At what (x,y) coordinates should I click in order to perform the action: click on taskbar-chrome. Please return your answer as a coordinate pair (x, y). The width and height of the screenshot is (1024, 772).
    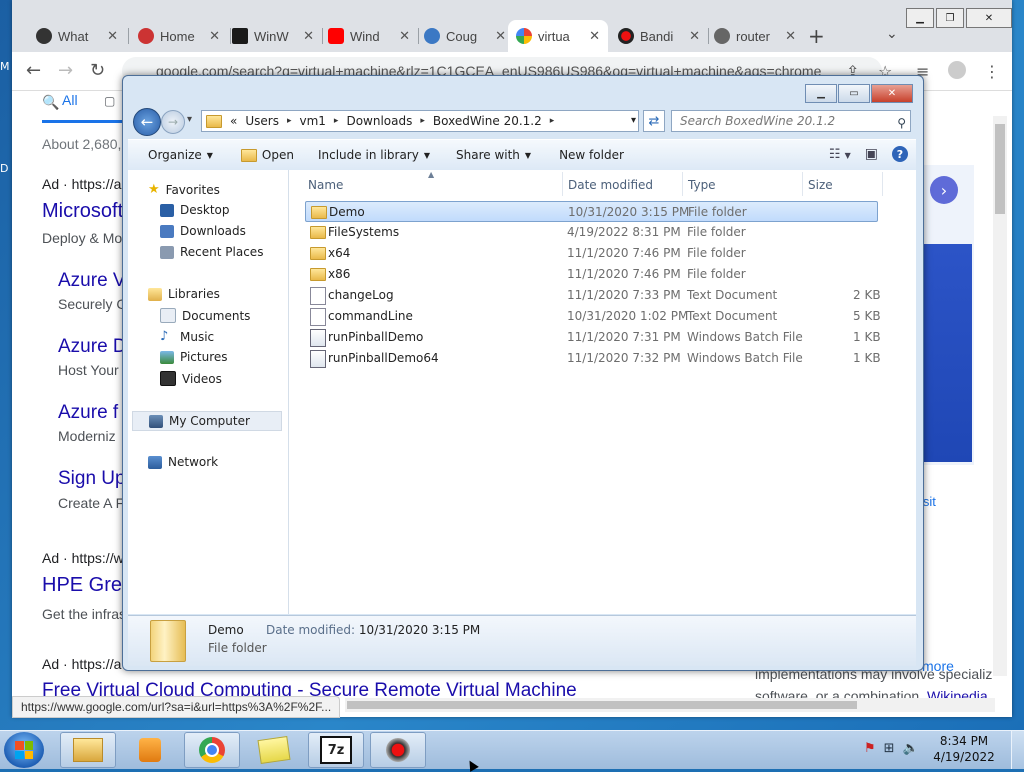
    Looking at the image, I should click on (212, 750).